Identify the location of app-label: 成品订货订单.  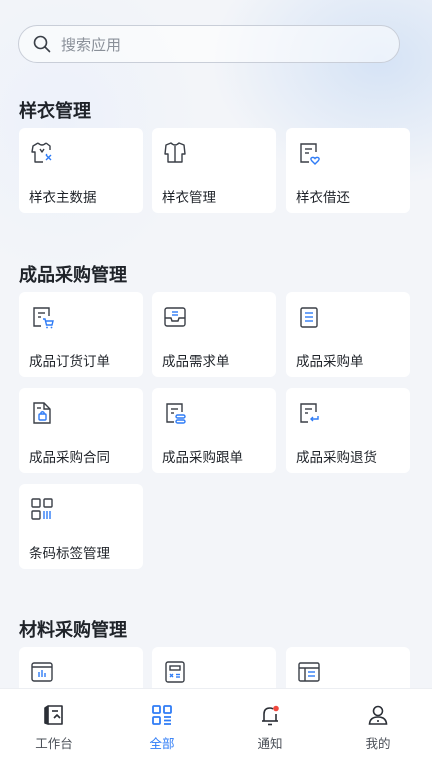
(69, 362).